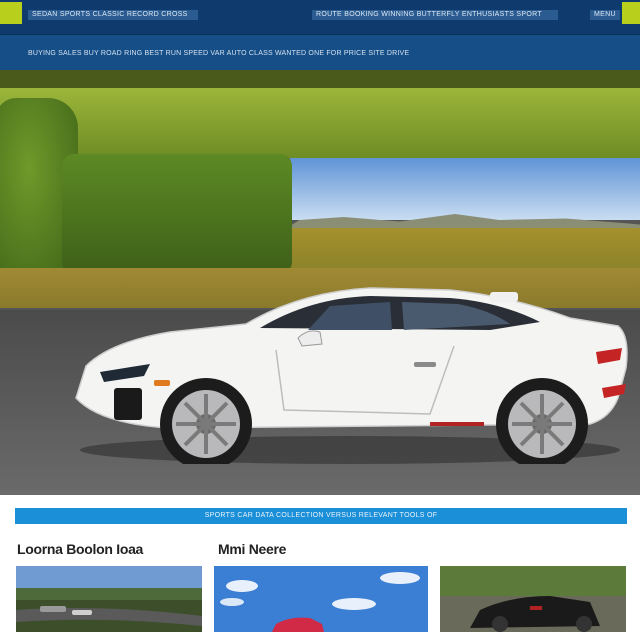 This screenshot has width=640, height=640. I want to click on black-car-photo, so click(533, 599).